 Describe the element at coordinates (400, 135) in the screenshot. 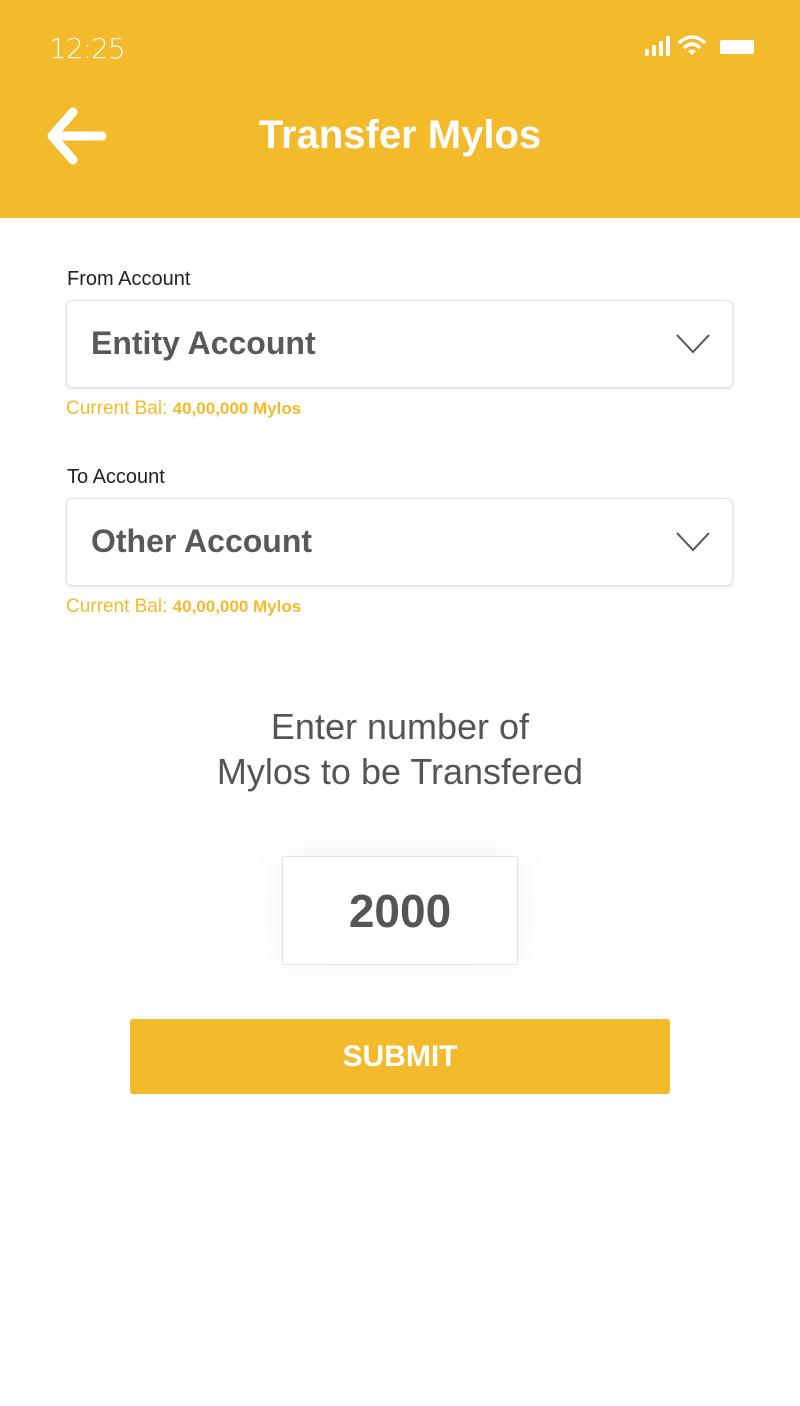

I see `page-title: Transfer Mylos` at that location.